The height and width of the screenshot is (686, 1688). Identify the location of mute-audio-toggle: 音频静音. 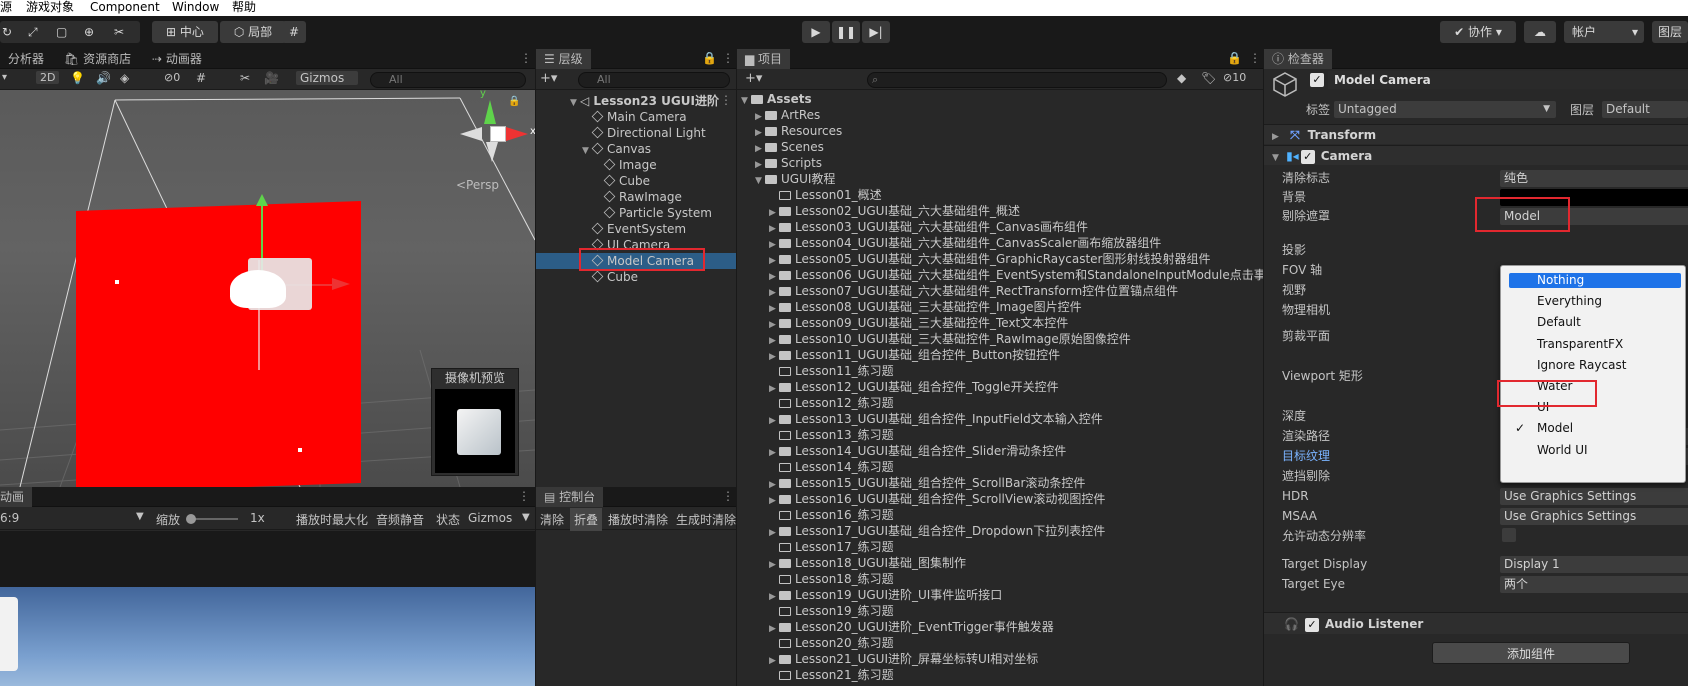
(400, 519).